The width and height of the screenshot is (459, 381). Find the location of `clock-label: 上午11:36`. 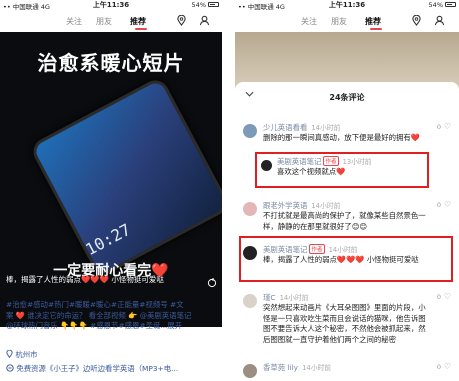

clock-label: 上午11:36 is located at coordinates (111, 5).